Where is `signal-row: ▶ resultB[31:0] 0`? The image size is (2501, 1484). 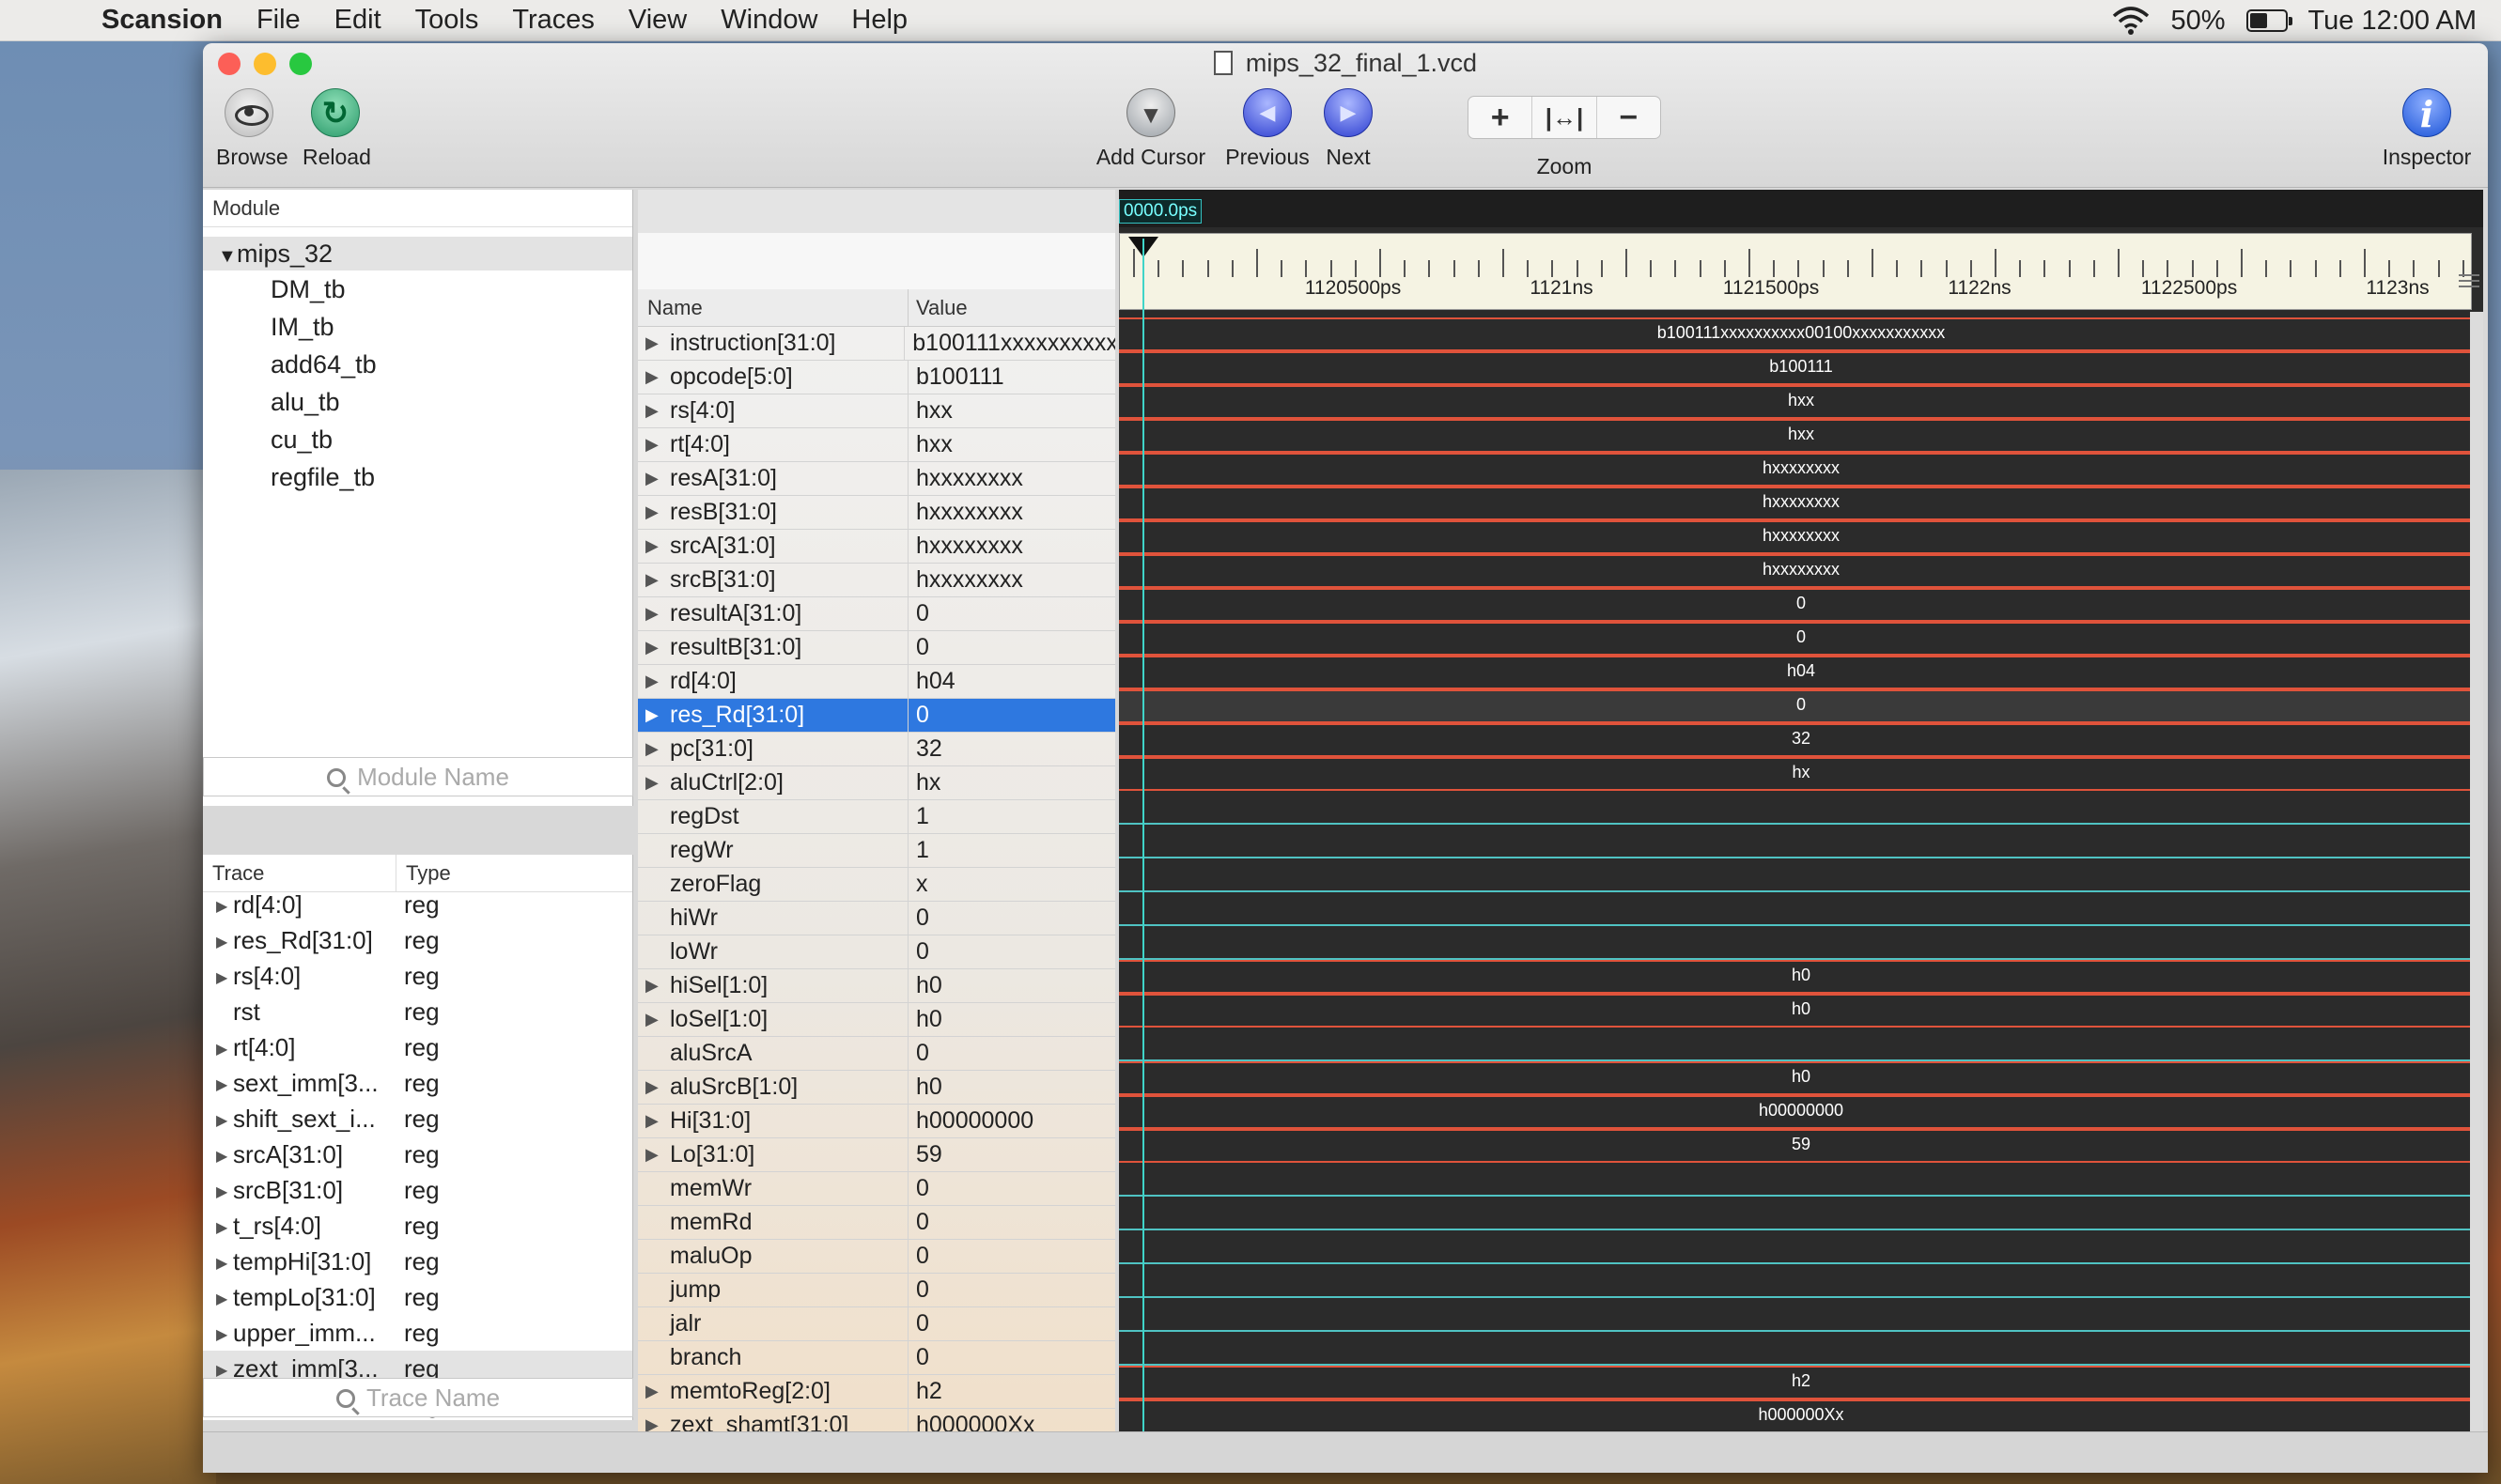
signal-row: ▶ resultB[31:0] 0 is located at coordinates (876, 648).